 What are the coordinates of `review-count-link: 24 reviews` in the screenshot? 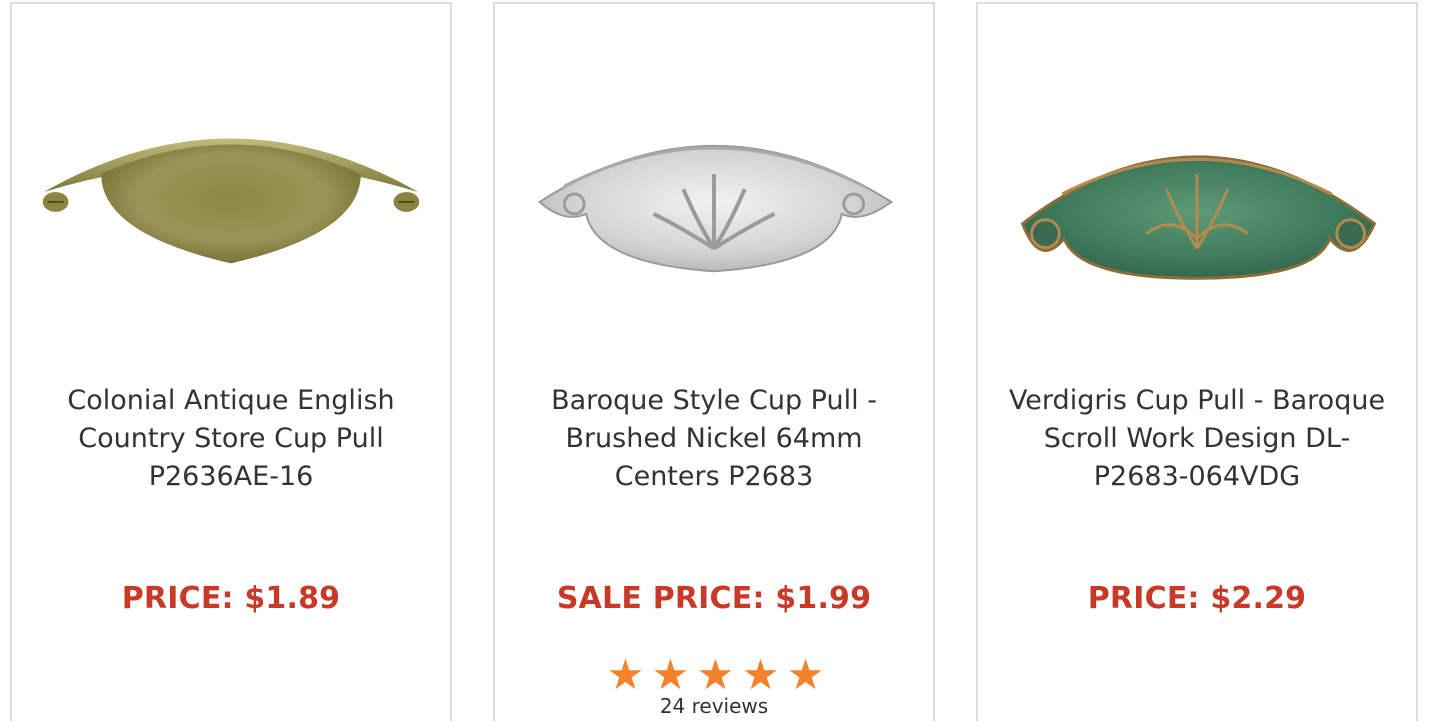 It's located at (714, 706).